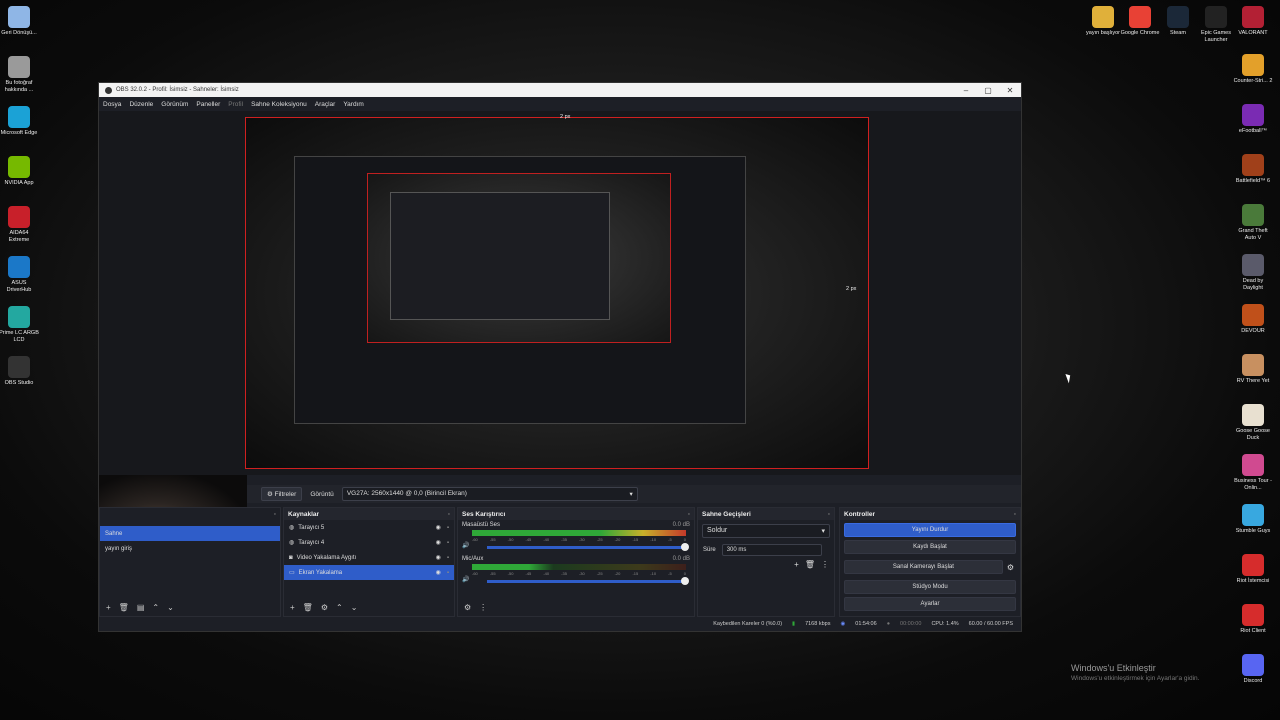  What do you see at coordinates (1253, 669) in the screenshot?
I see `desktop-shortcut: Discord` at bounding box center [1253, 669].